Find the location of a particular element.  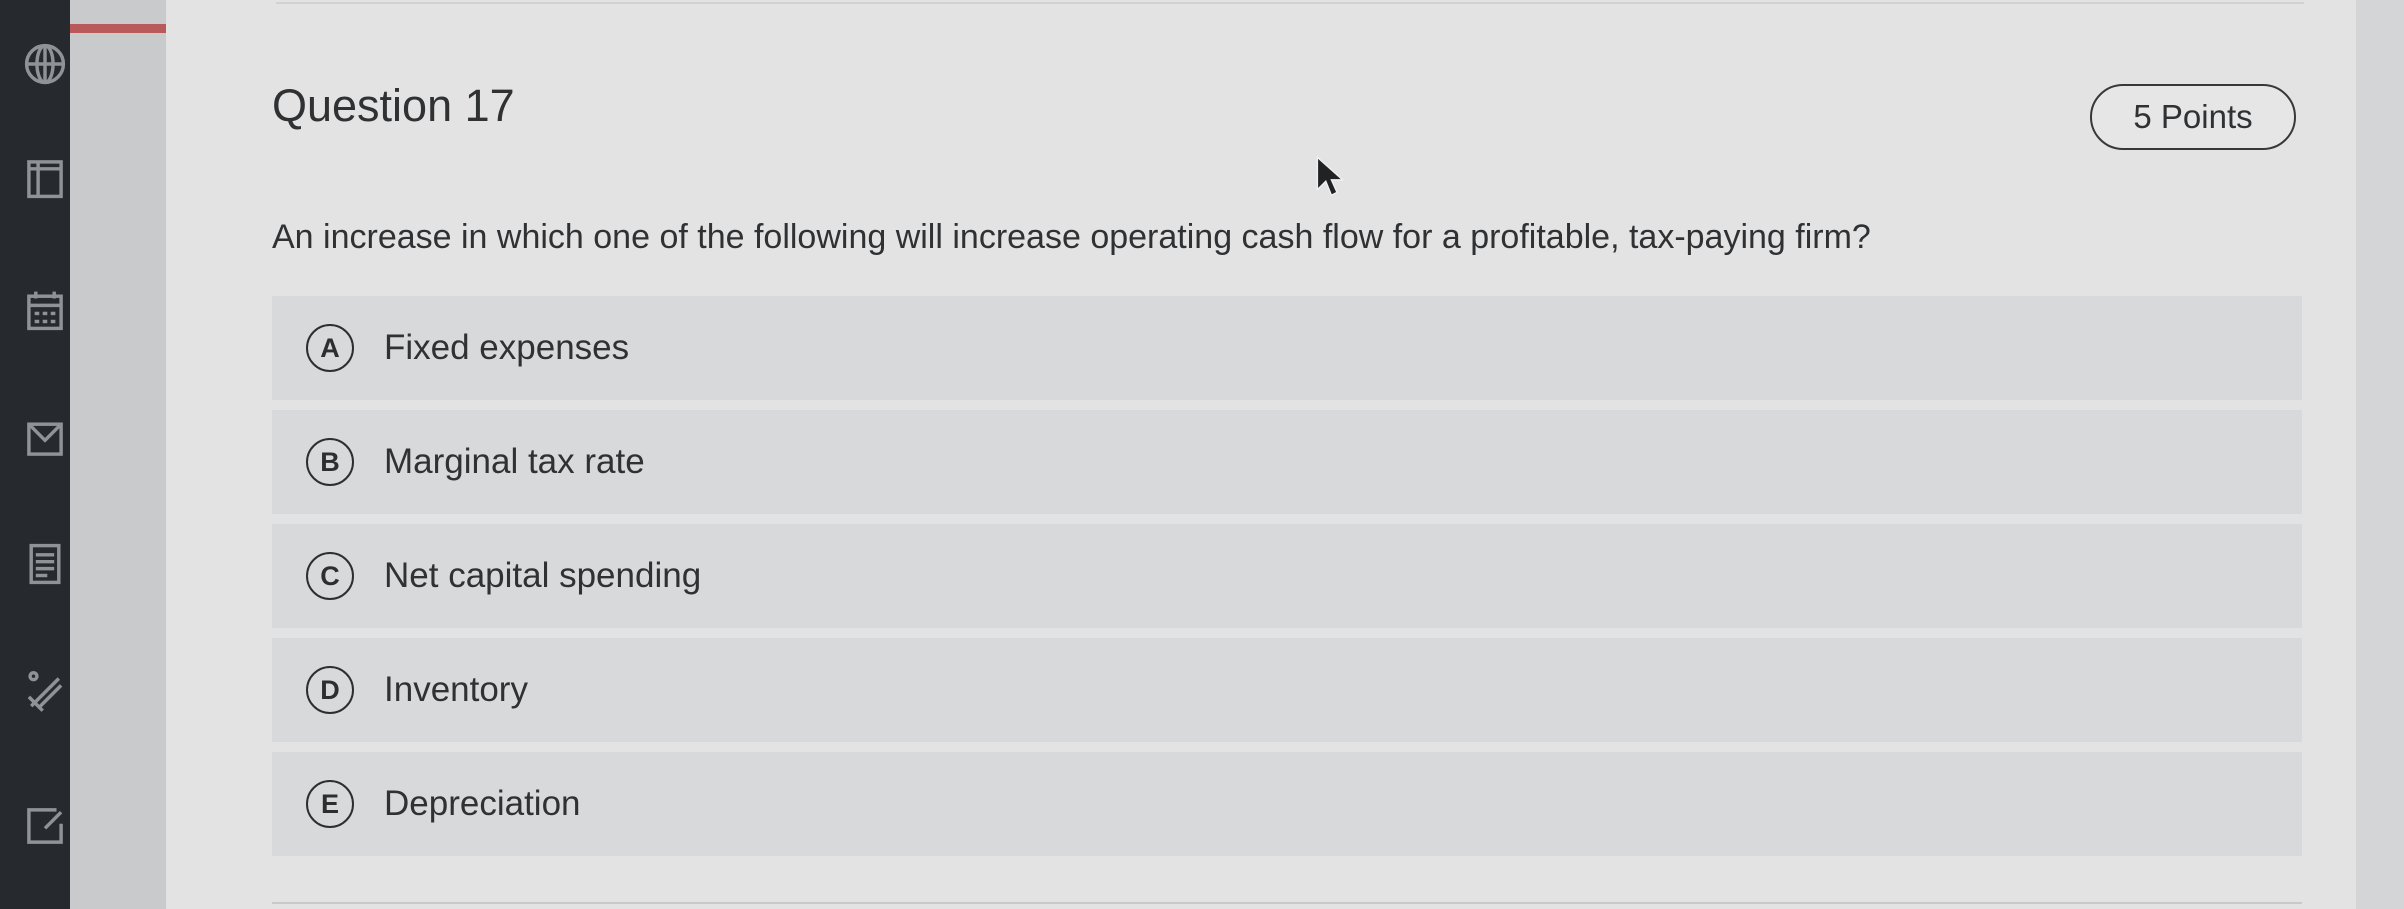

option-letter-badge: D is located at coordinates (330, 690).